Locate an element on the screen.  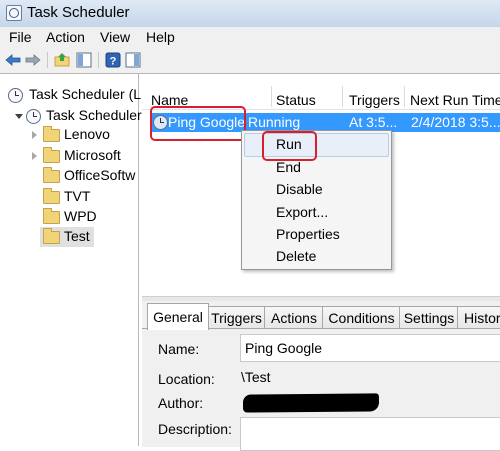
menu-item-delete: Delete is located at coordinates (296, 256).